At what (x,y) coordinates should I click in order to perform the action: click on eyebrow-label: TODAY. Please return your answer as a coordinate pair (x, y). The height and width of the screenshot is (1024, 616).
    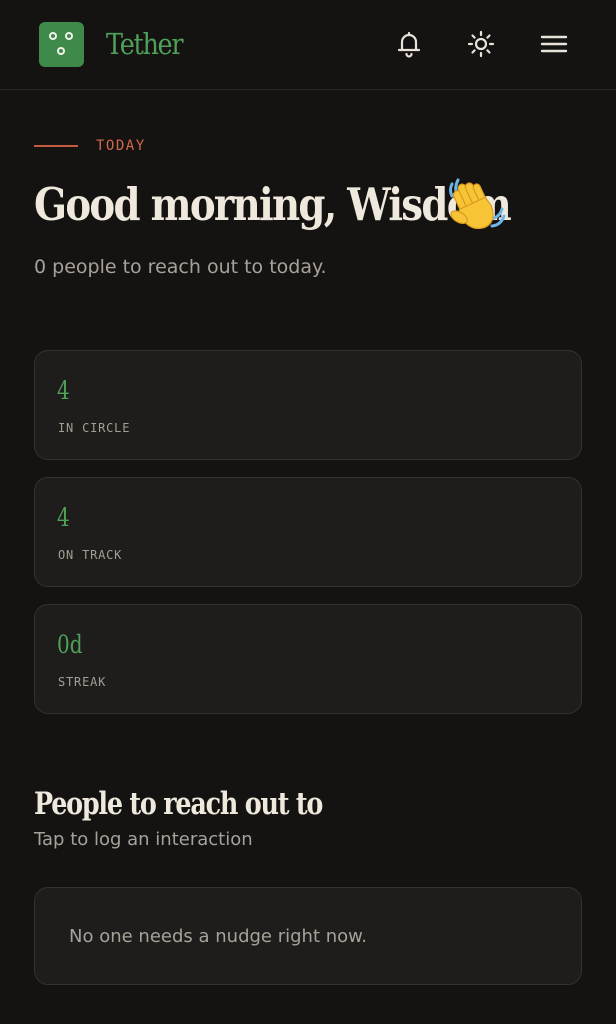
    Looking at the image, I should click on (121, 146).